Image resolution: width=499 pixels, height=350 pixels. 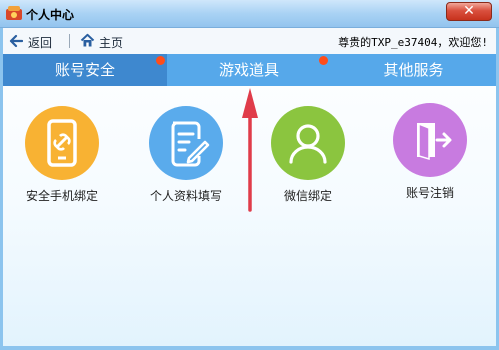 I want to click on close-icon: ✕, so click(x=469, y=11).